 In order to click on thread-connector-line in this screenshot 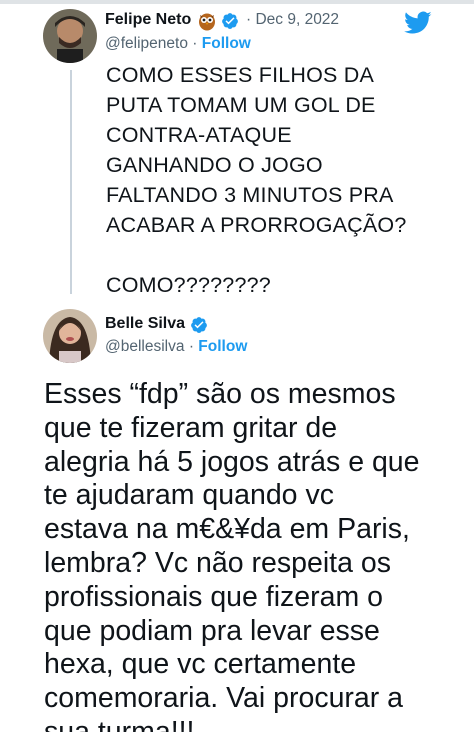, I will do `click(71, 182)`.